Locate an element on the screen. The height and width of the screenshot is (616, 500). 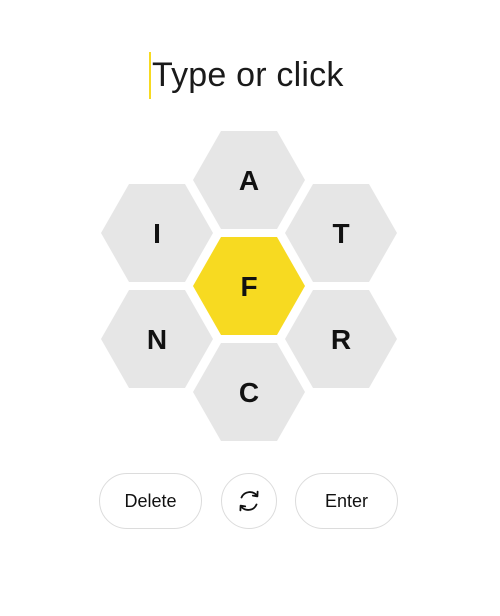
hive-cell-center: F is located at coordinates (249, 286).